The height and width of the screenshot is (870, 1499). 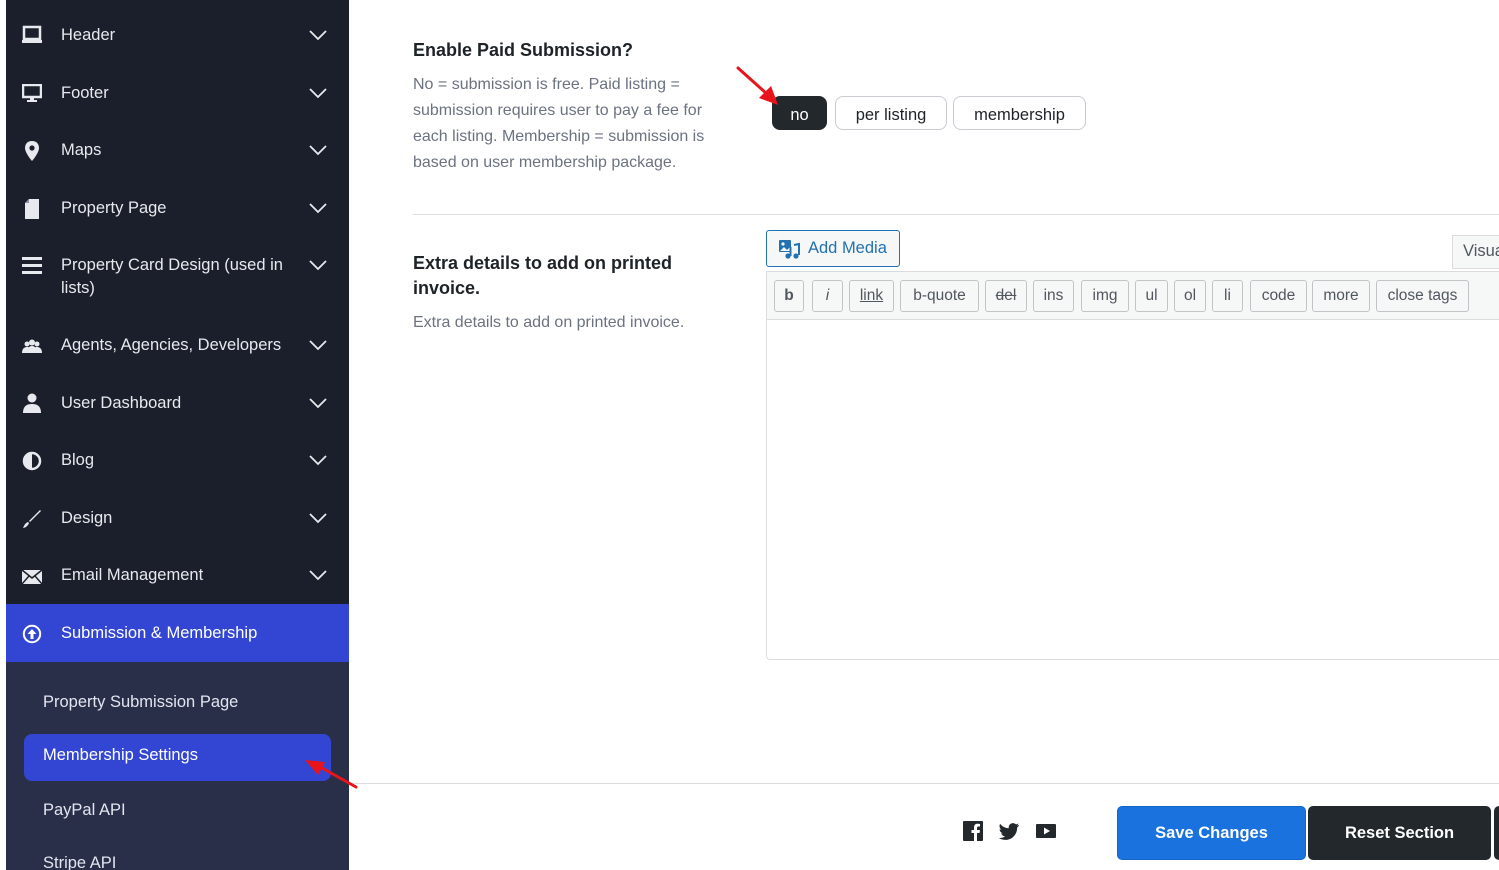 I want to click on submenu-item-stripe-api: Stripe API, so click(x=177, y=856).